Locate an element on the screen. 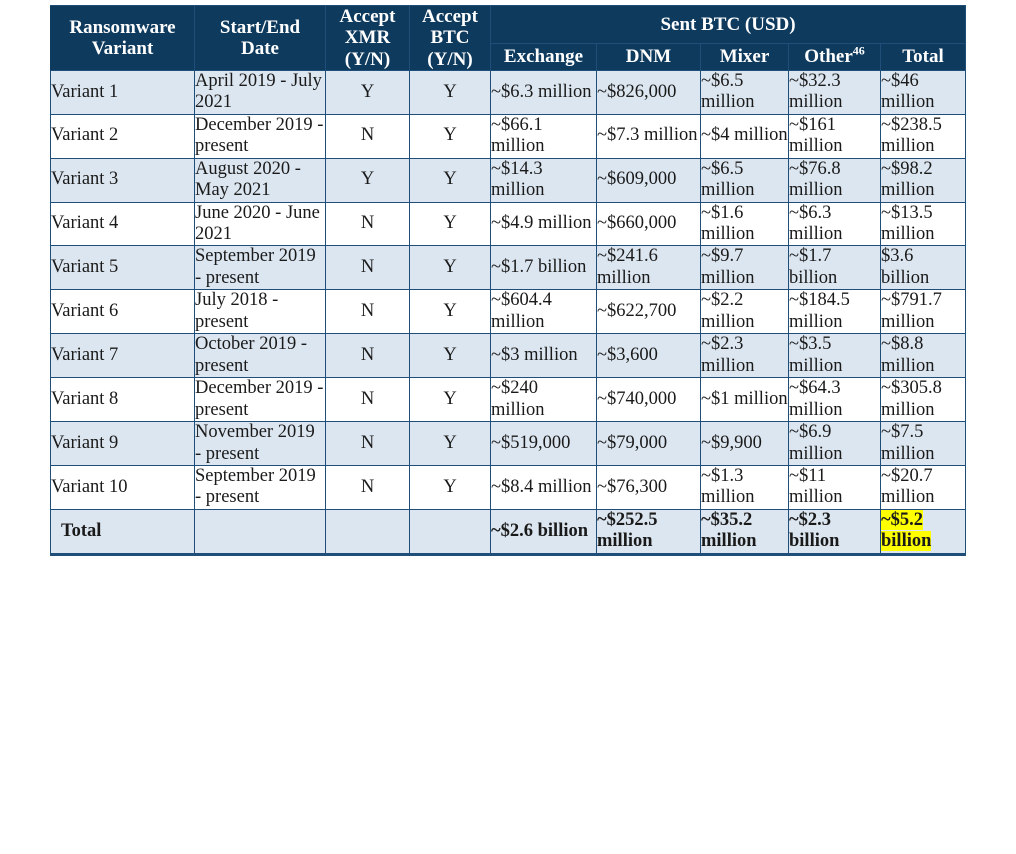 Image resolution: width=1016 pixels, height=854 pixels. cell-date: June 2020 - June 2021 is located at coordinates (260, 224).